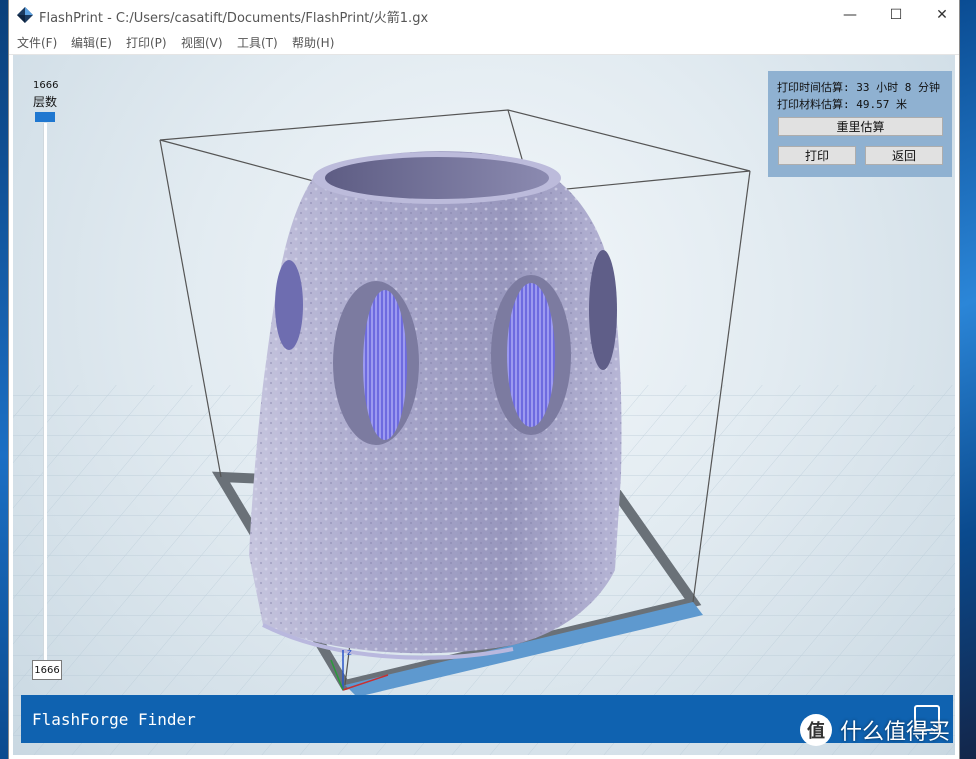 The width and height of the screenshot is (976, 759). I want to click on svg-text: z, so click(349, 653).